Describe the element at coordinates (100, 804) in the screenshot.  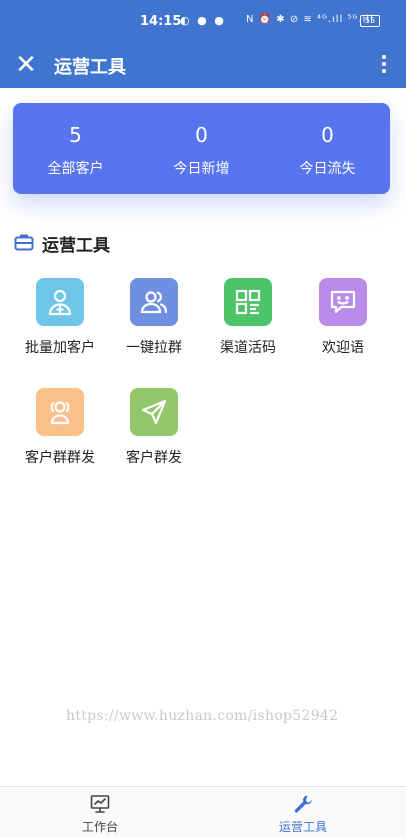
I see `monitor-icon` at that location.